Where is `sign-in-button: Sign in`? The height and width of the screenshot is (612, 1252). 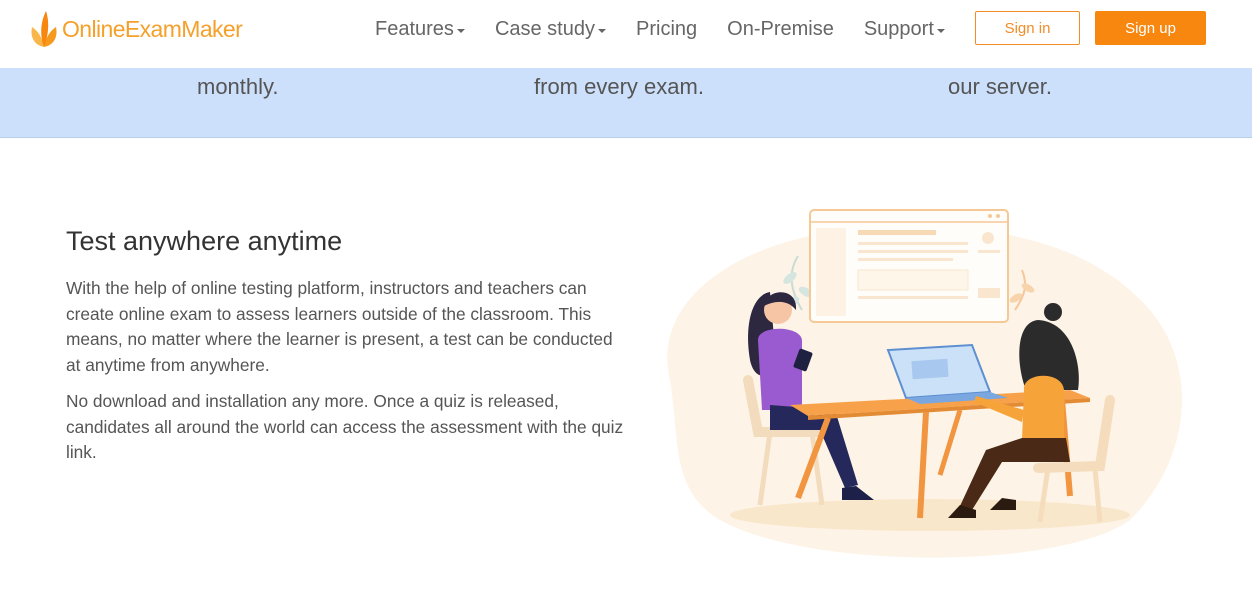
sign-in-button: Sign in is located at coordinates (1027, 28).